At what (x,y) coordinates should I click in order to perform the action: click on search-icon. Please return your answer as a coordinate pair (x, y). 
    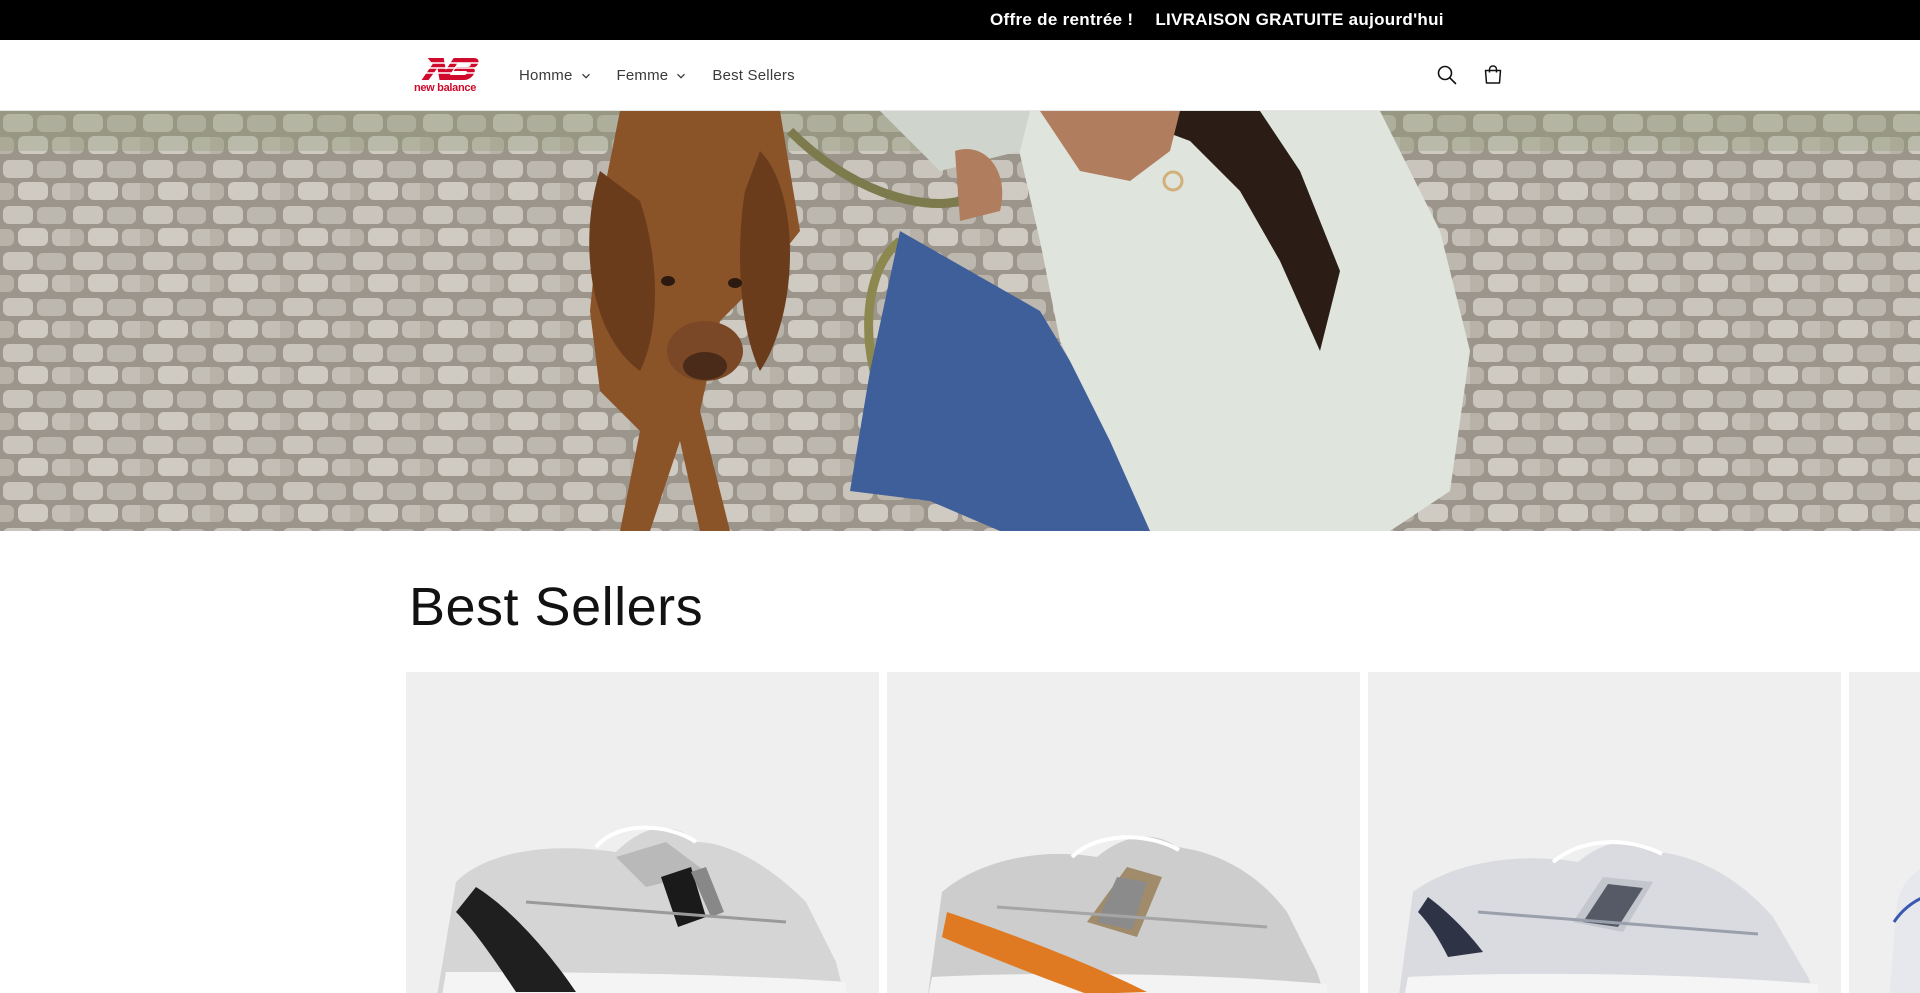
    Looking at the image, I should click on (1447, 75).